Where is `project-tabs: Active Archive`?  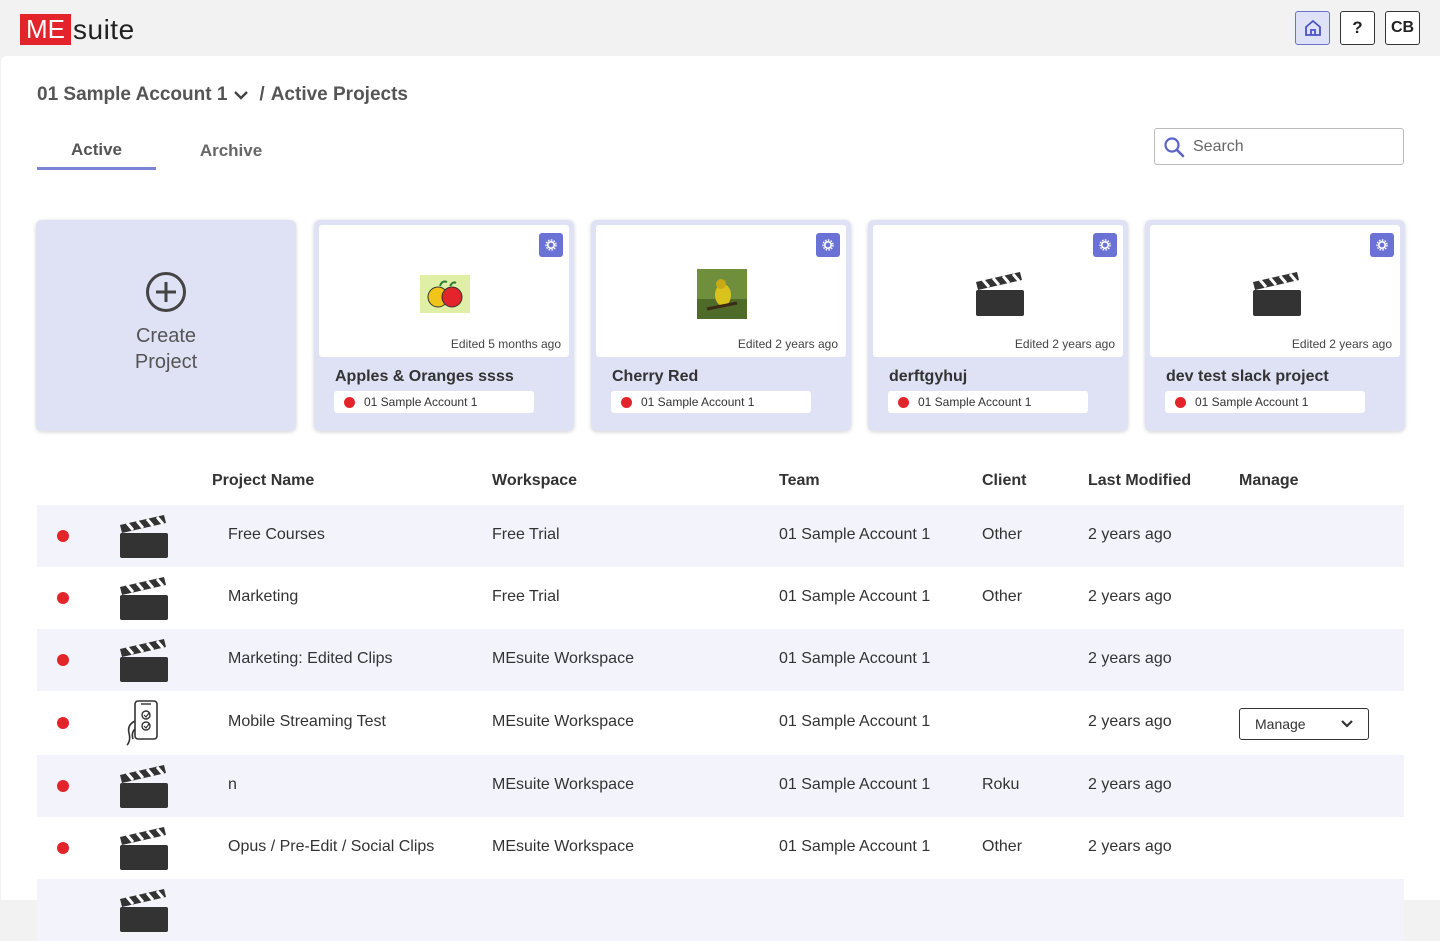
project-tabs: Active Archive is located at coordinates (171, 151).